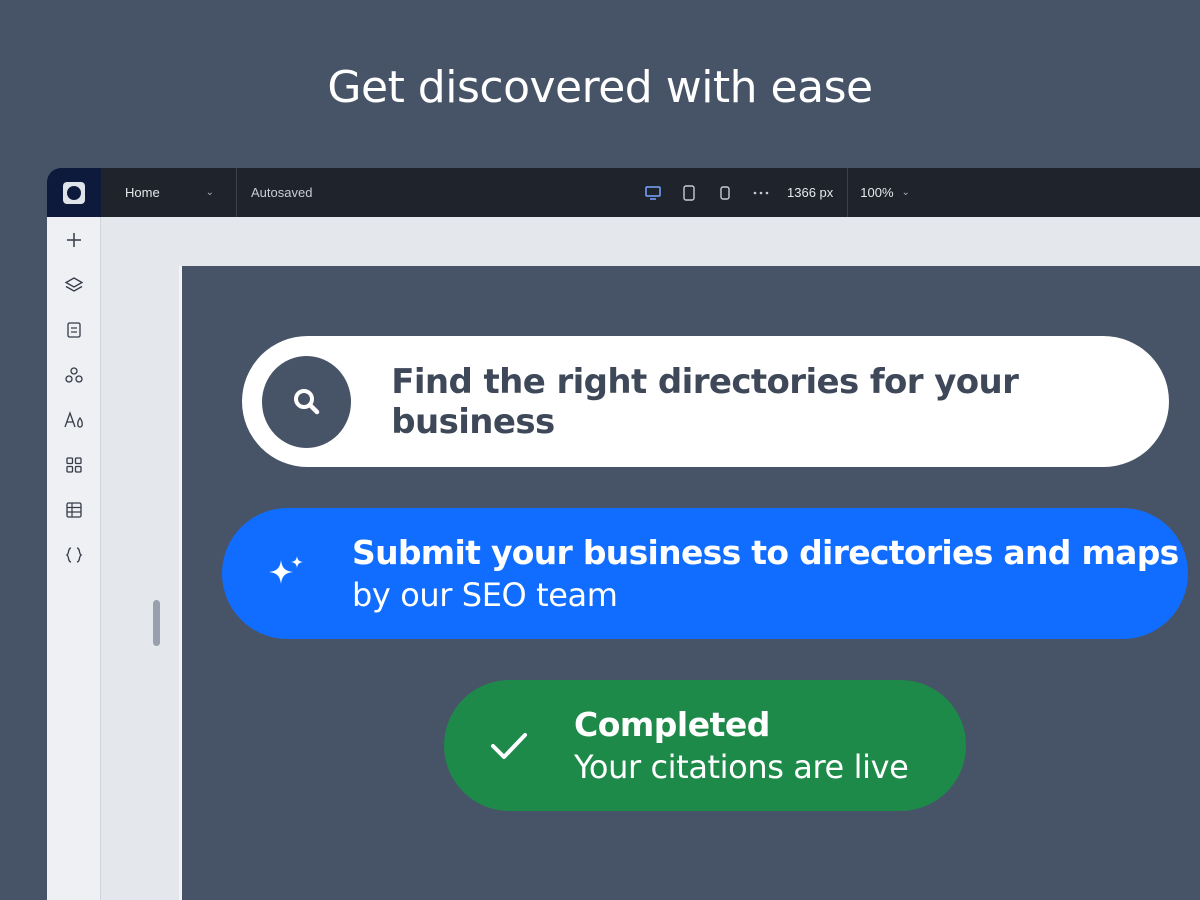  What do you see at coordinates (74, 464) in the screenshot?
I see `widgets-icon` at bounding box center [74, 464].